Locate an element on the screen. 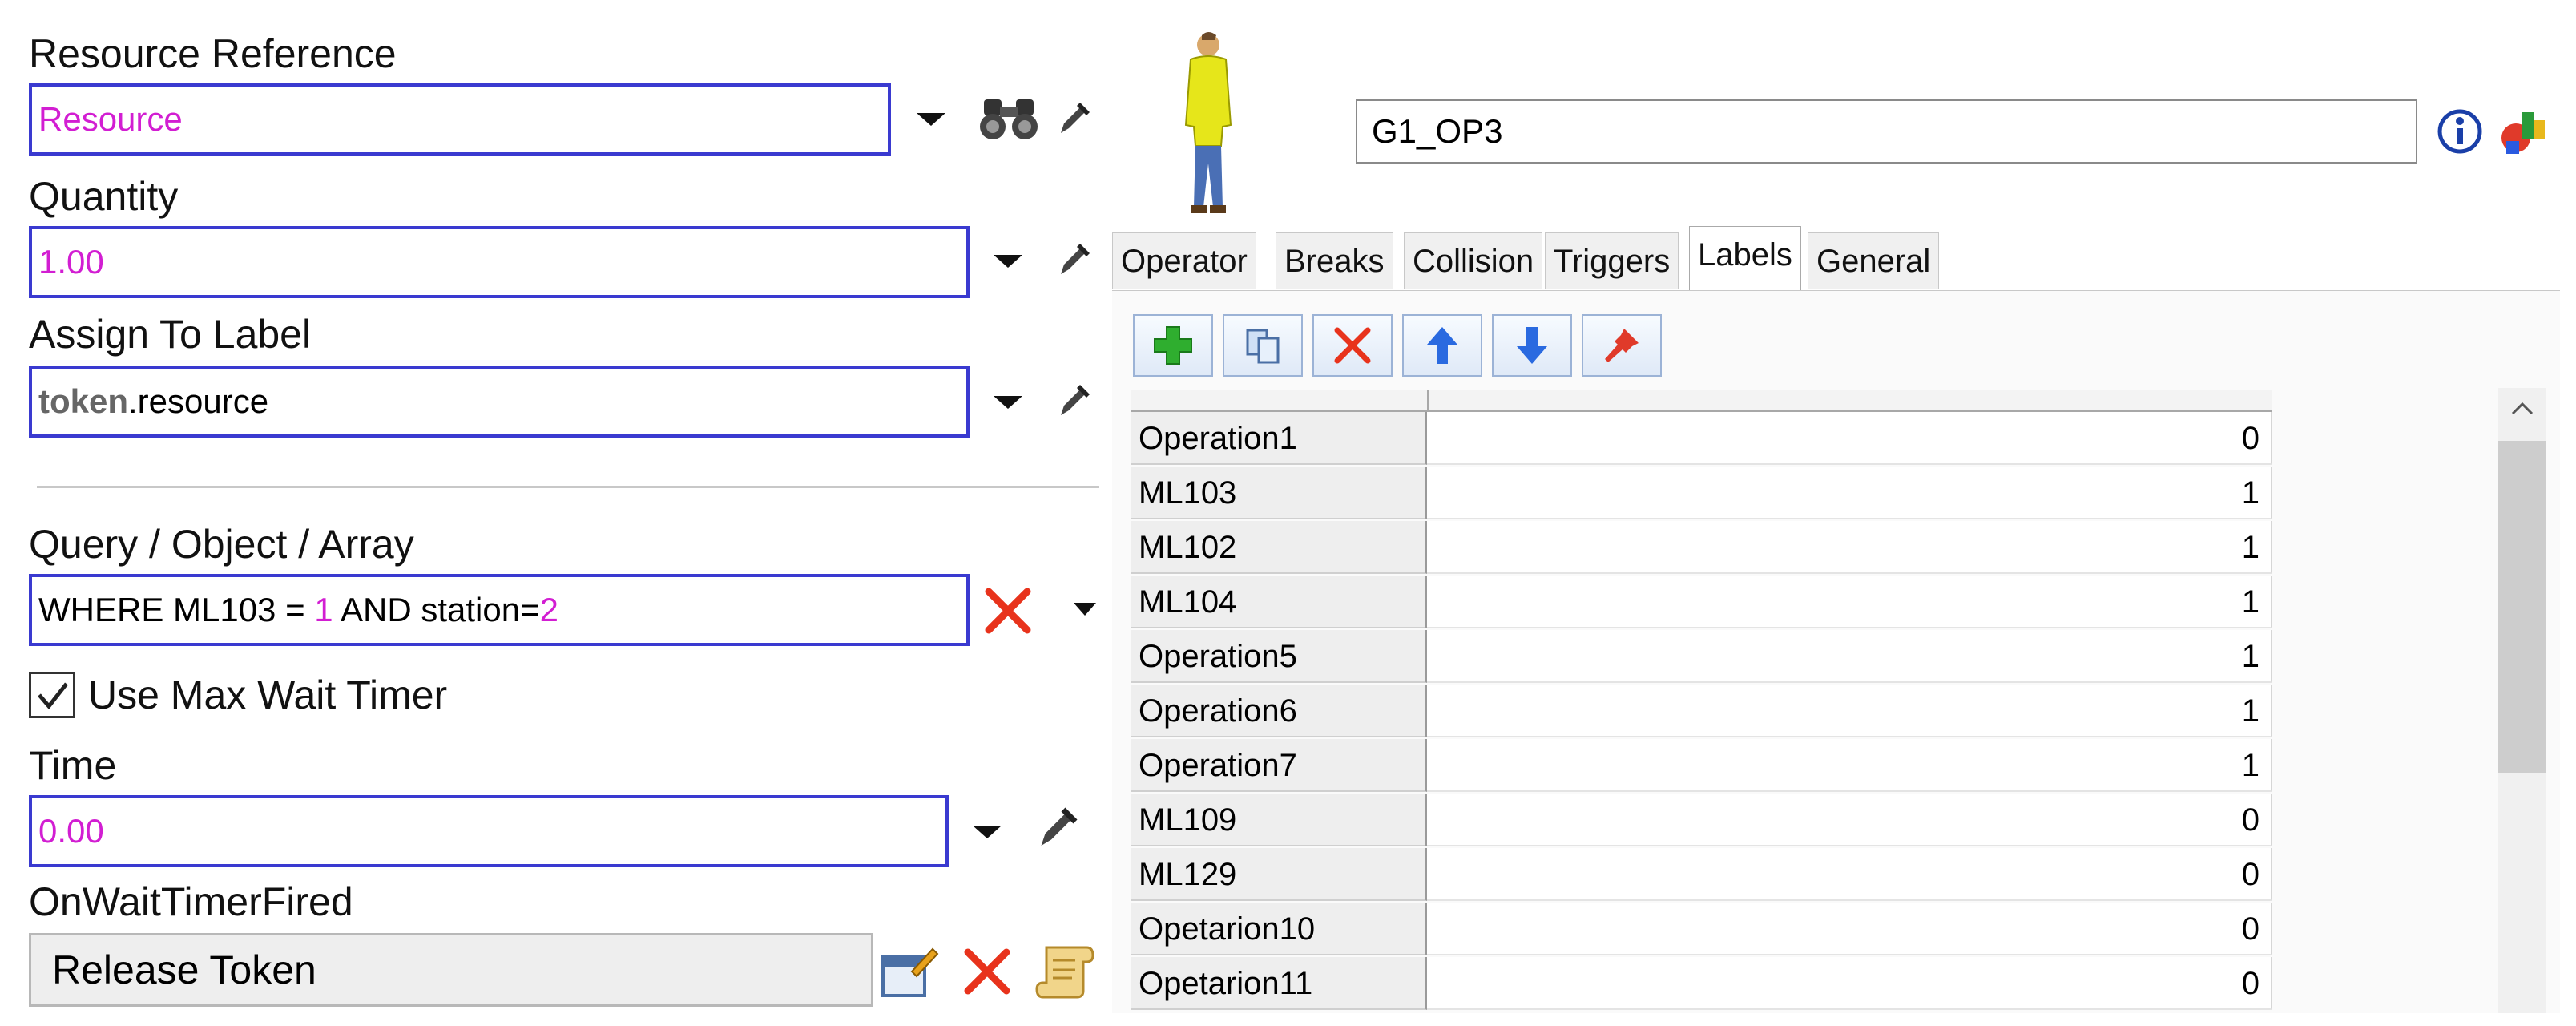 The height and width of the screenshot is (1026, 2576). pin-icon is located at coordinates (1622, 345).